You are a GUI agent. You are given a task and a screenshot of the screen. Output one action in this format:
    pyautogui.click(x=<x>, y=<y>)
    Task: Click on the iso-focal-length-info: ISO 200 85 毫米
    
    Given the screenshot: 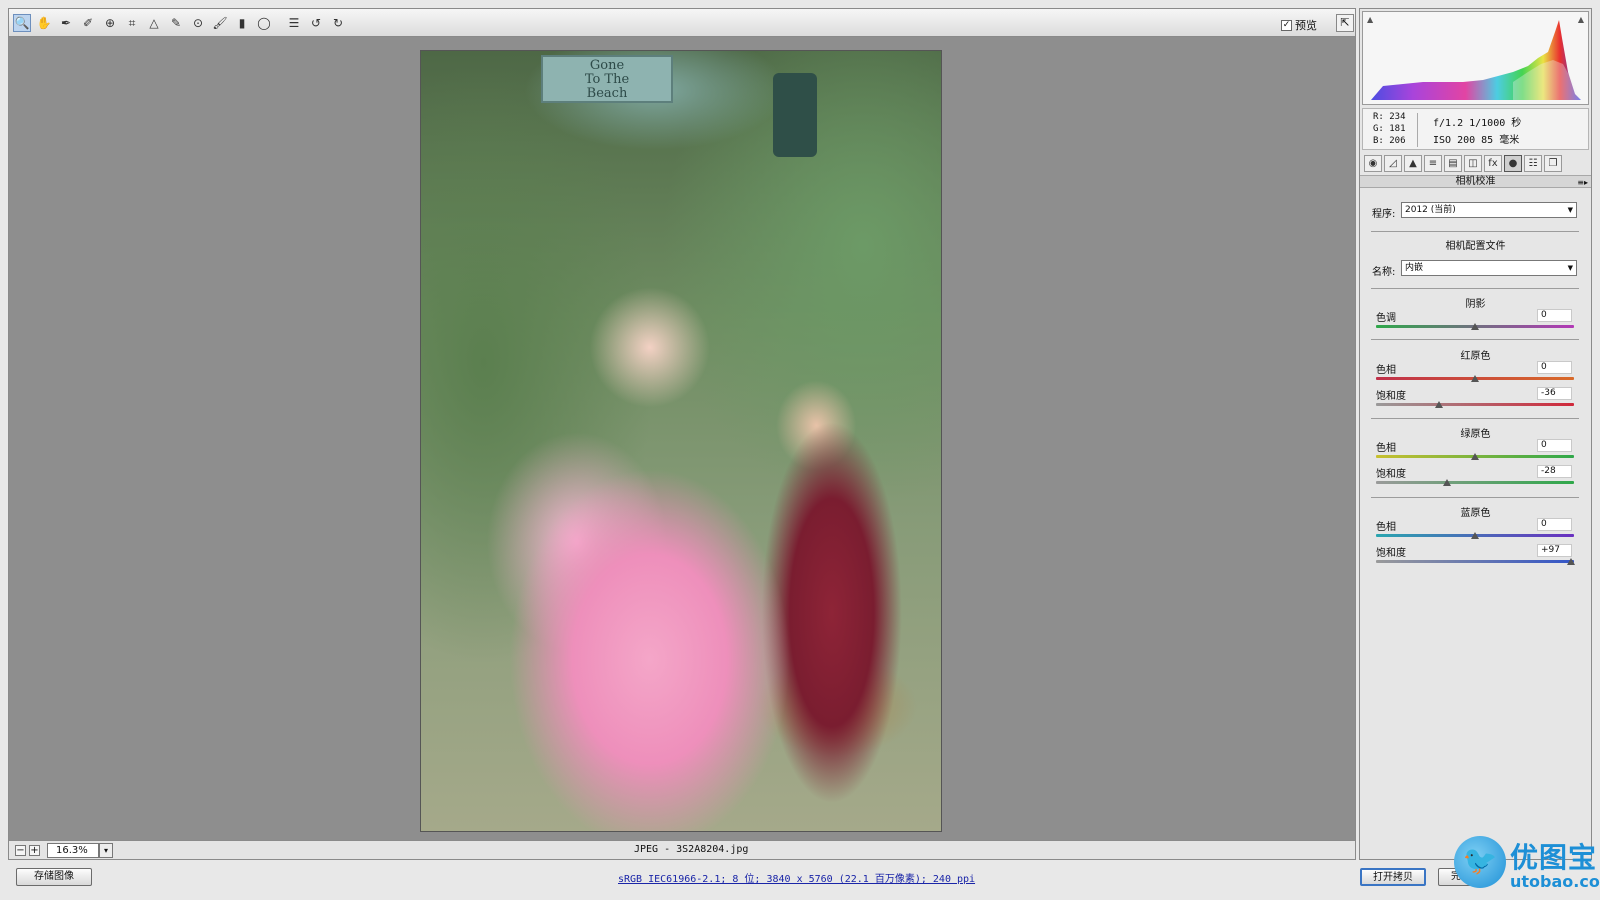 What is the action you would take?
    pyautogui.click(x=1476, y=140)
    